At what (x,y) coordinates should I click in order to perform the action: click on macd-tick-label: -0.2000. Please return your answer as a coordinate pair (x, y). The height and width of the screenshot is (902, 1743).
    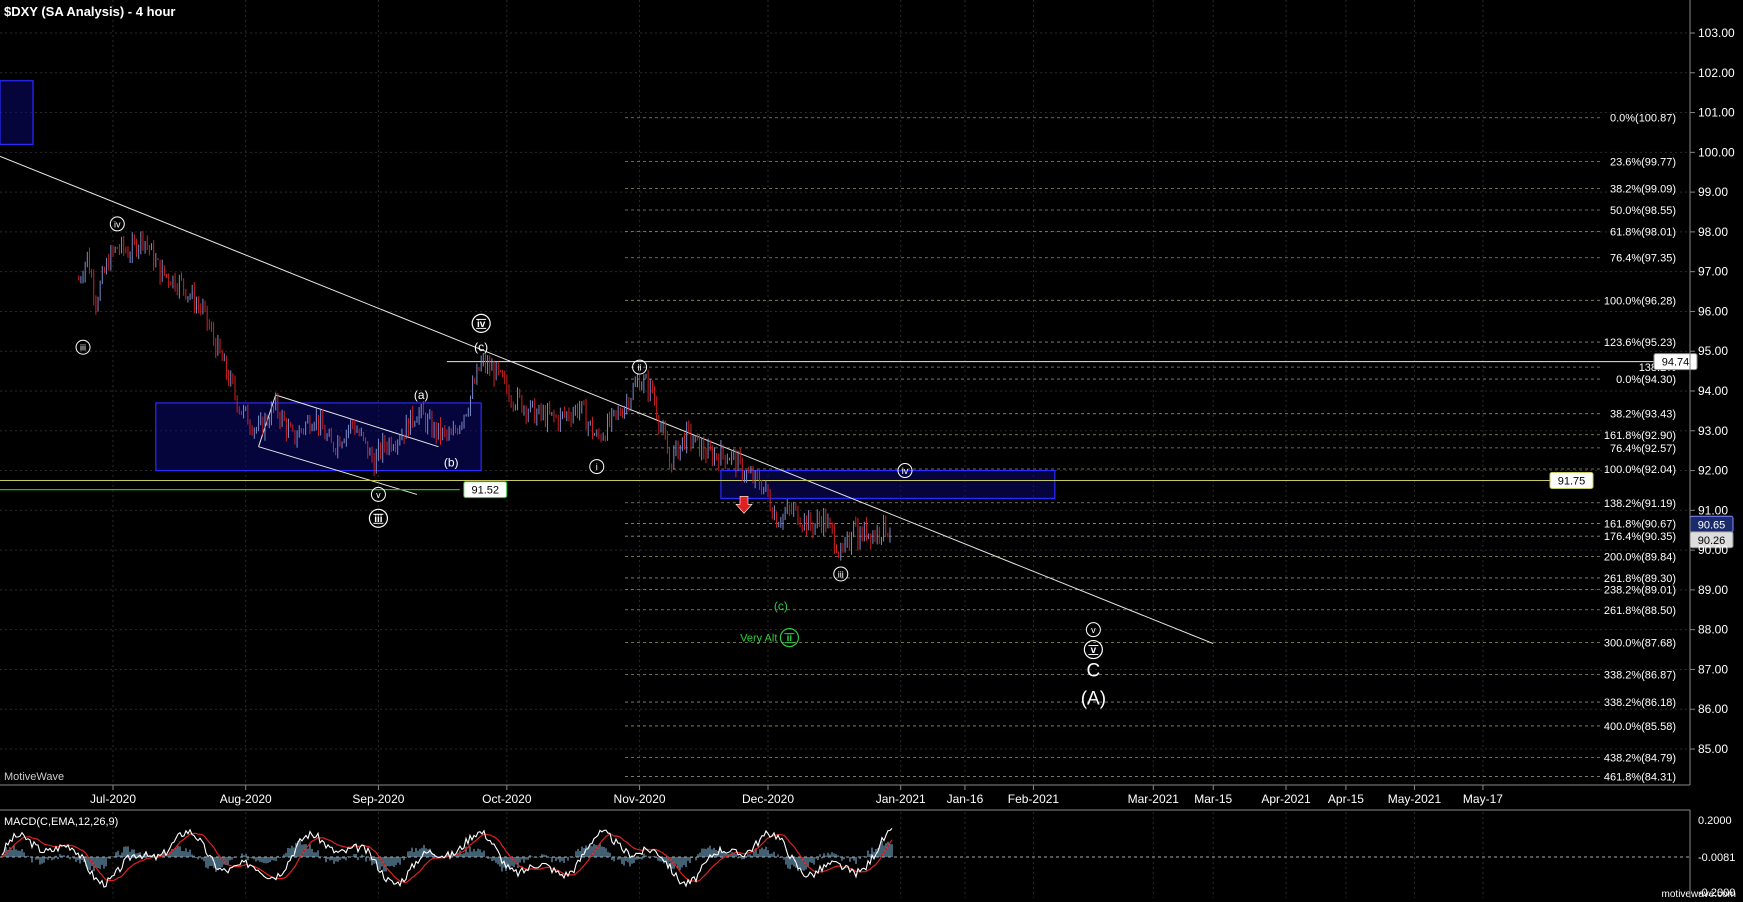
    Looking at the image, I should click on (1716, 893).